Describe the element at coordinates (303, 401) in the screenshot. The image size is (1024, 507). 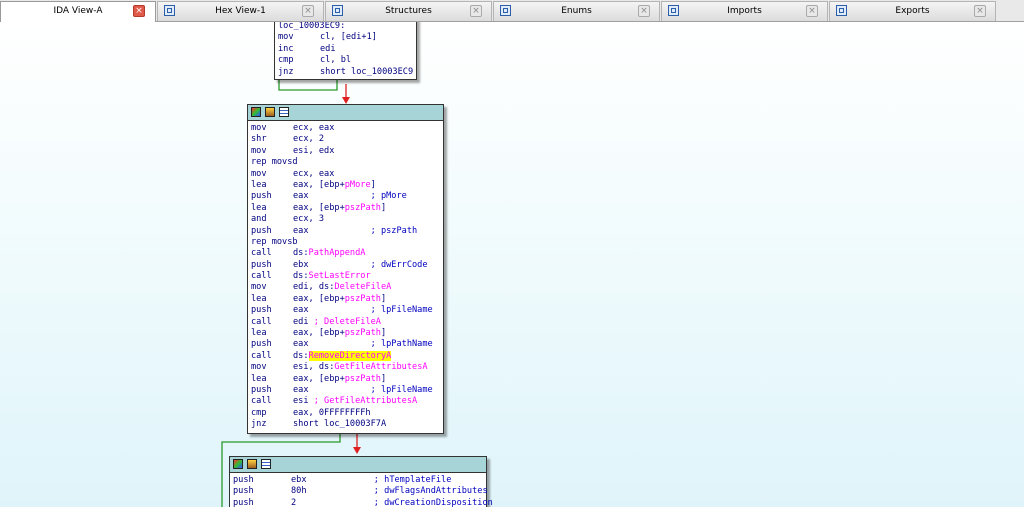
I see `operand: esi` at that location.